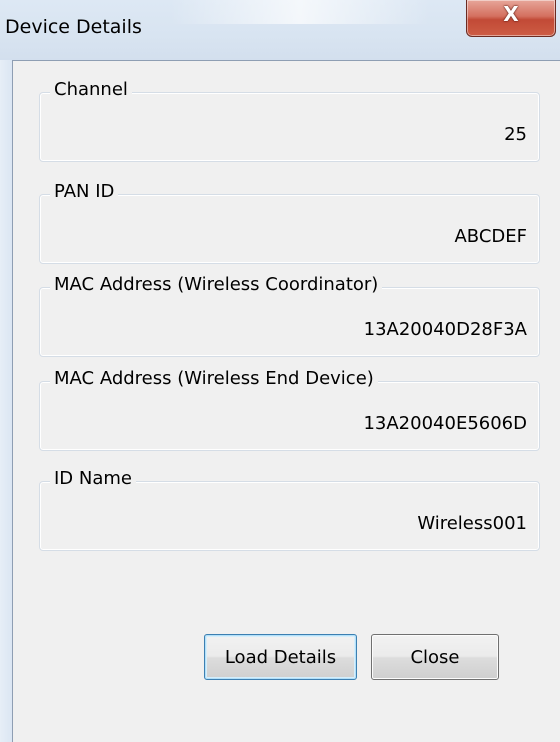 This screenshot has height=742, width=560. Describe the element at coordinates (216, 284) in the screenshot. I see `mac-coordinator-label: MAC Address (Wireless Coordinator)` at that location.